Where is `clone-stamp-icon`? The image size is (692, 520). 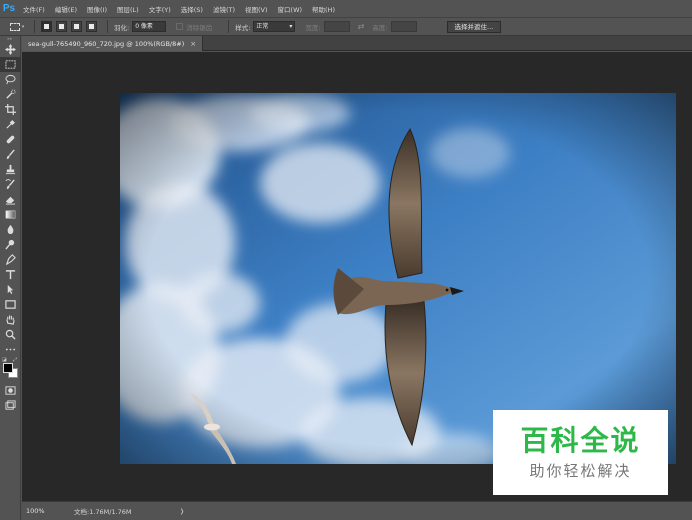
clone-stamp-icon is located at coordinates (10, 169).